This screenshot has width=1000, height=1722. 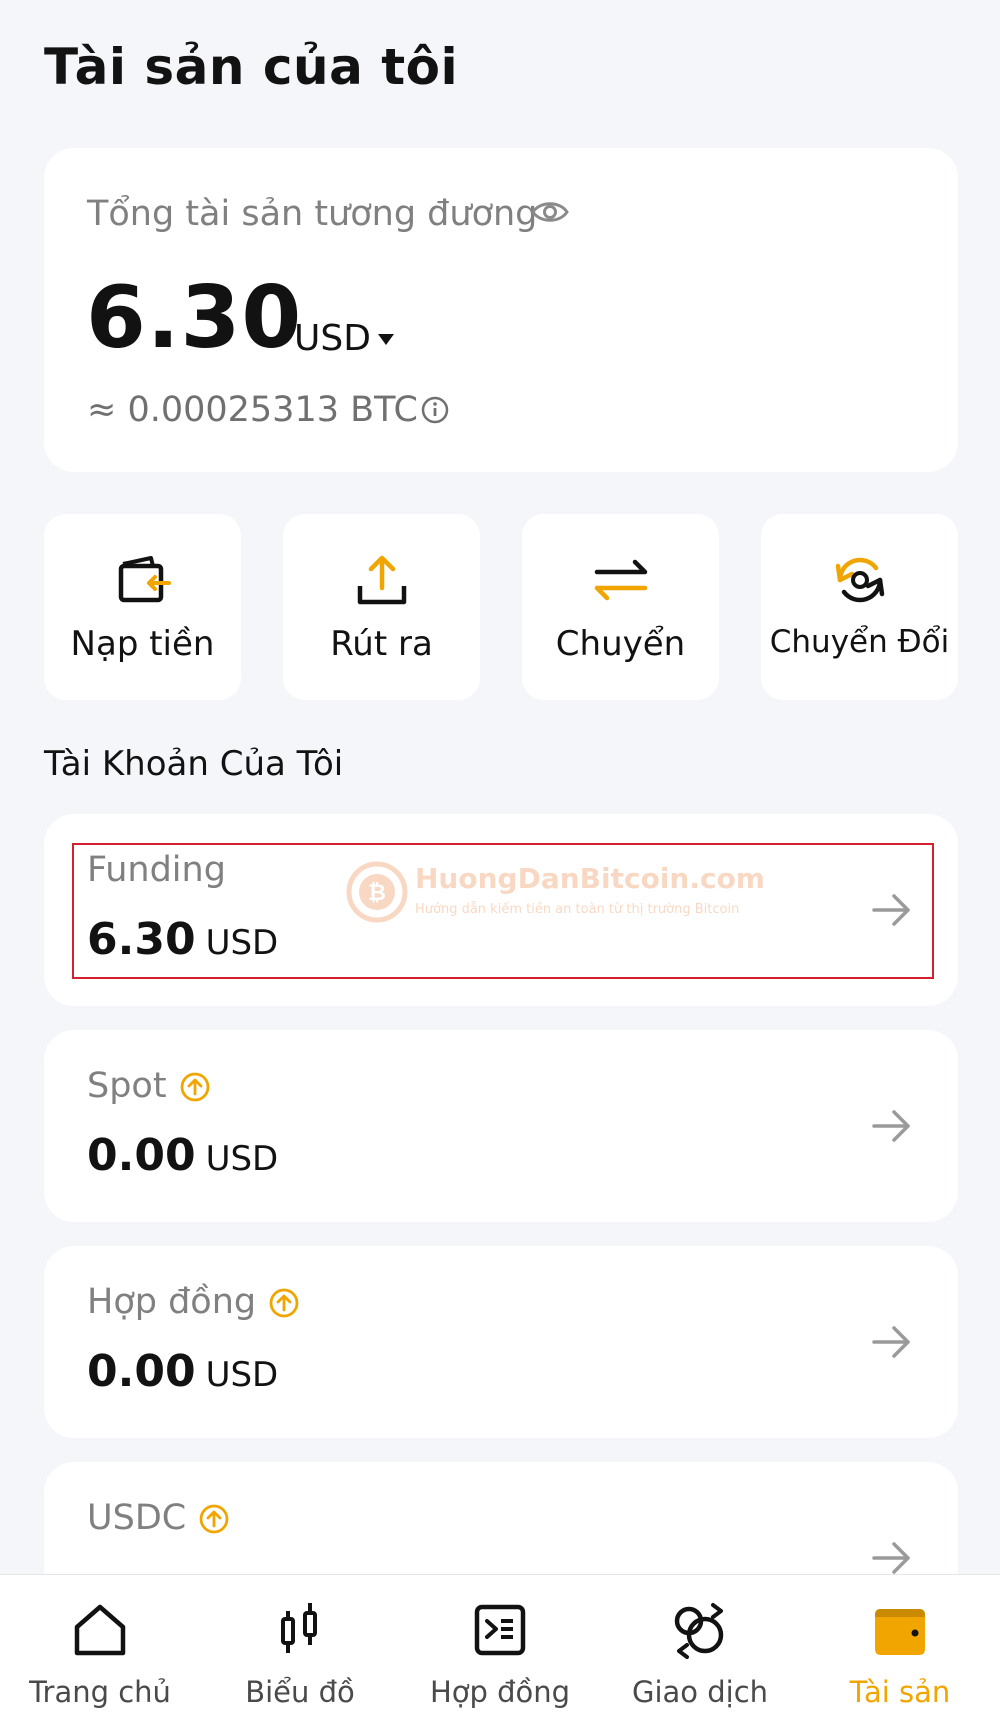 What do you see at coordinates (435, 410) in the screenshot?
I see `info-icon` at bounding box center [435, 410].